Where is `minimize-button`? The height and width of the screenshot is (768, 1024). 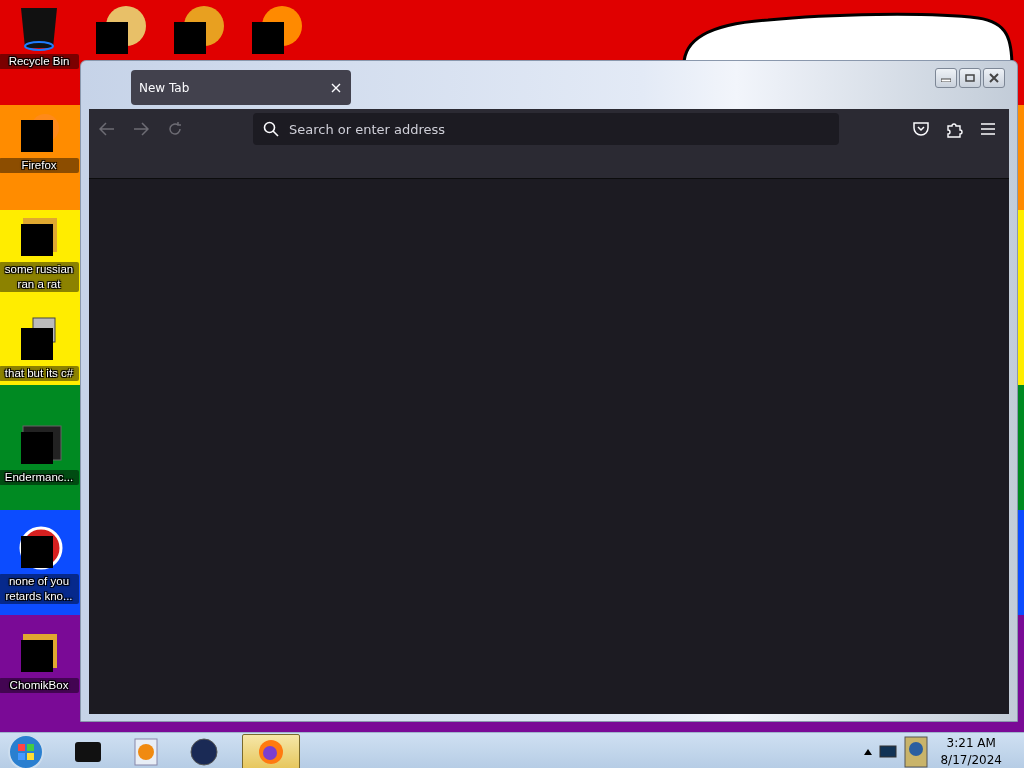 minimize-button is located at coordinates (946, 78).